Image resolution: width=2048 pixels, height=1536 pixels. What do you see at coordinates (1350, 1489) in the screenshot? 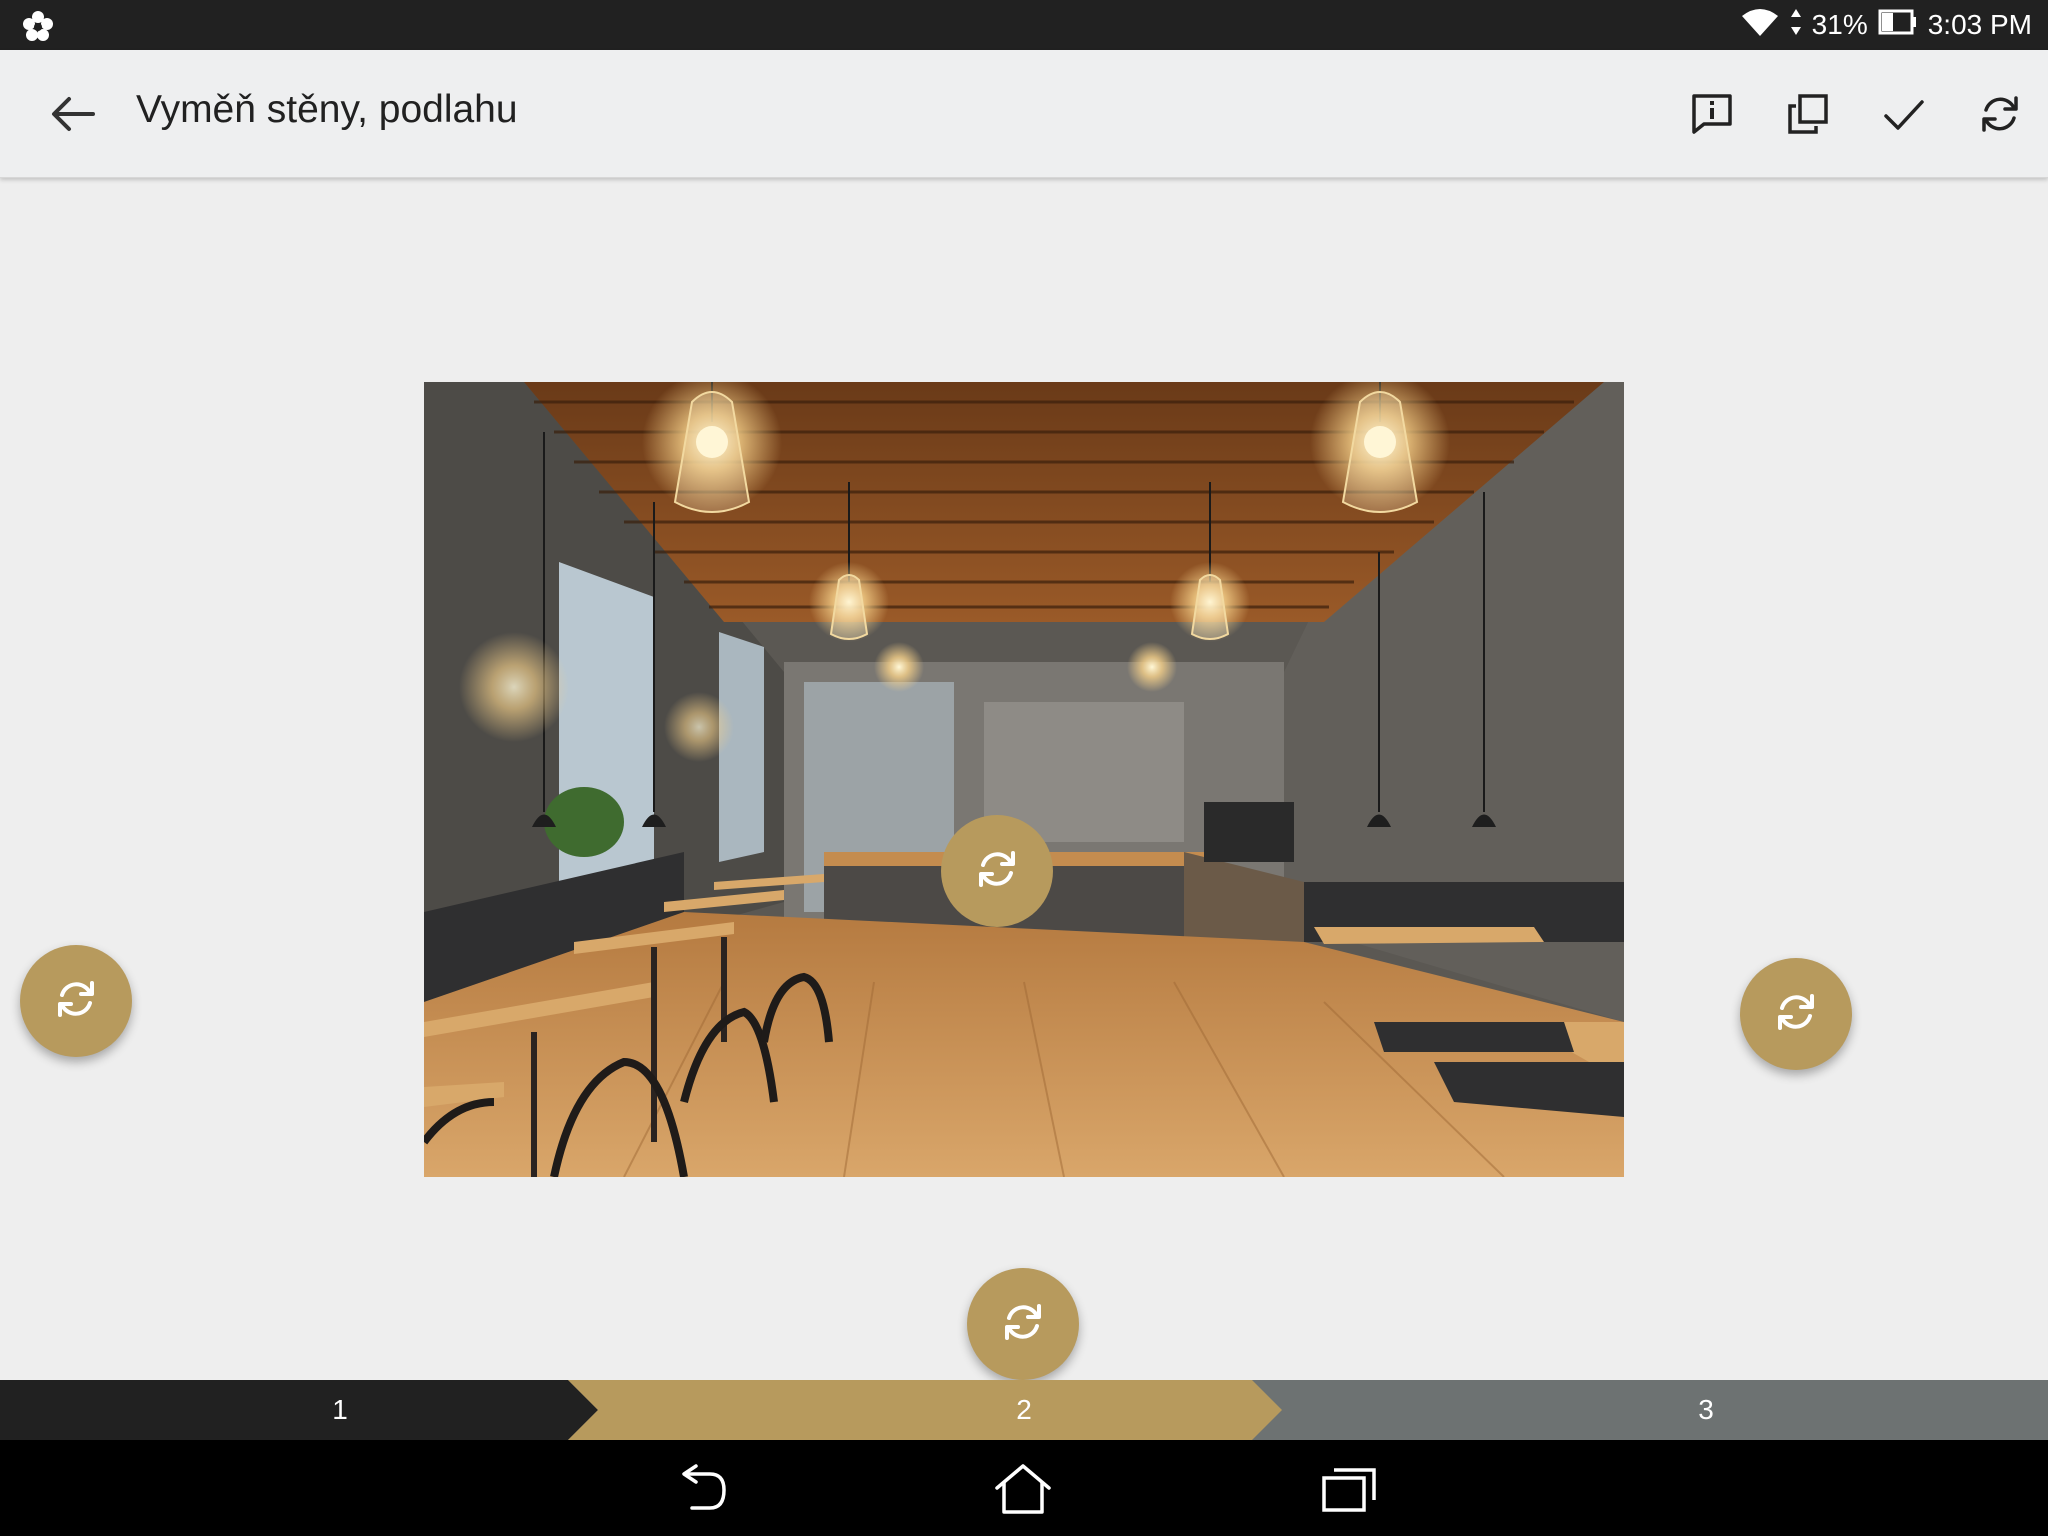
I see `nav-recents-icon` at bounding box center [1350, 1489].